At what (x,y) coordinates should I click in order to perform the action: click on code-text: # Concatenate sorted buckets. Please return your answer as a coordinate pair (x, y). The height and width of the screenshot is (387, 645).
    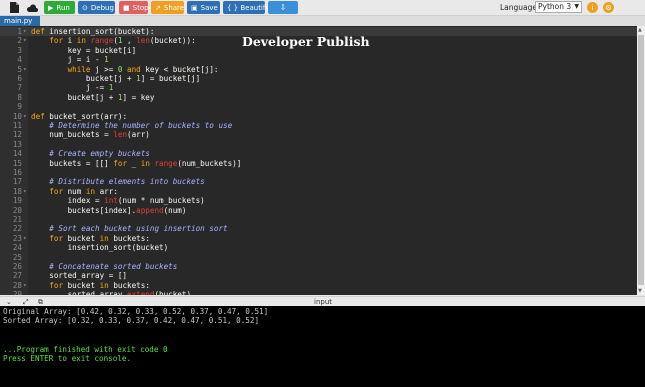
    Looking at the image, I should click on (104, 266).